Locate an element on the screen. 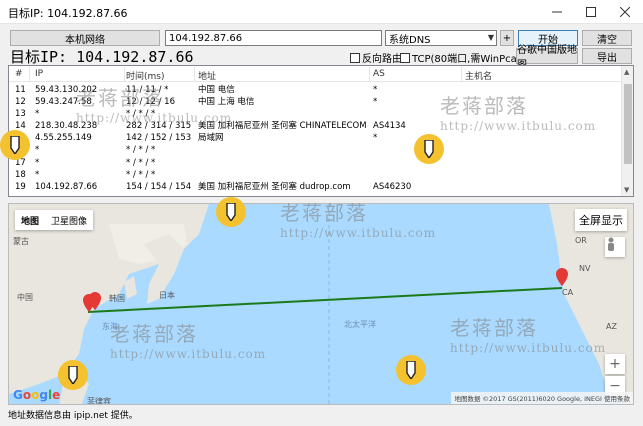 This screenshot has height=426, width=643. table-header: # IP 时间(ms) 地址 AS 主机名 is located at coordinates (321, 74).